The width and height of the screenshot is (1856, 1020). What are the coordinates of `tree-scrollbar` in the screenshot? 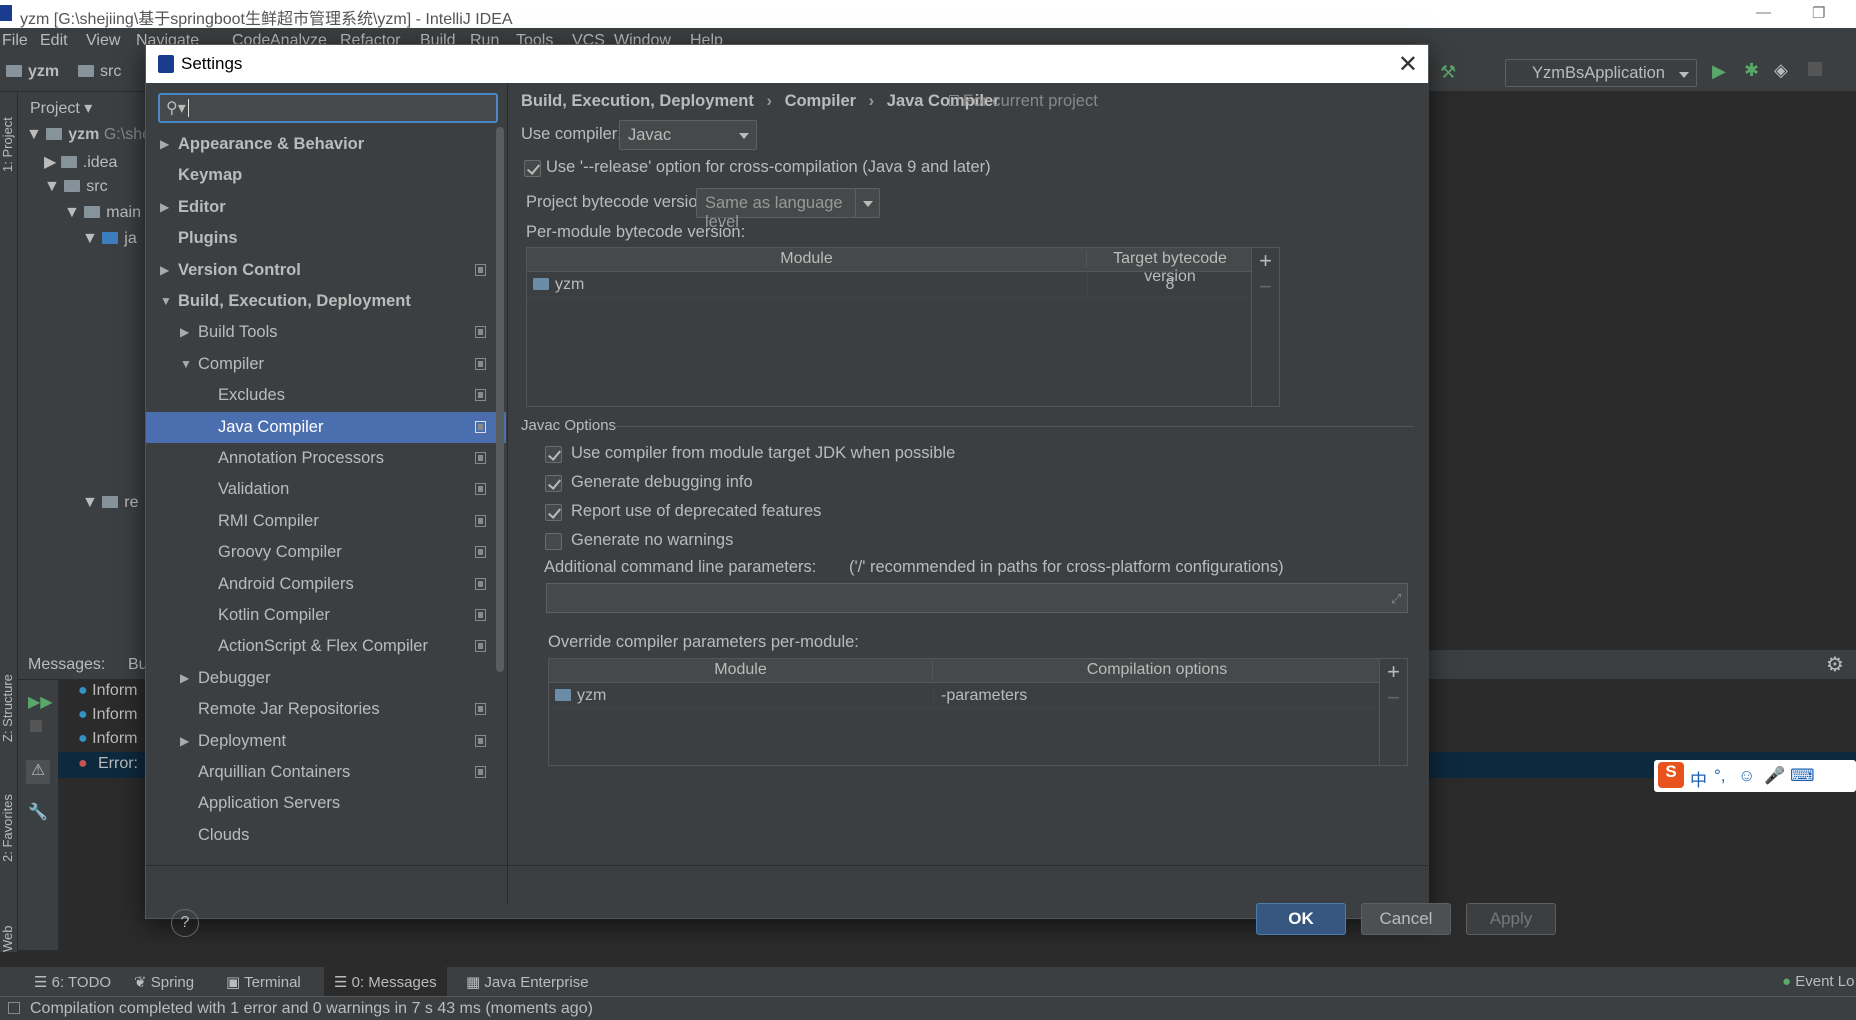 It's located at (500, 399).